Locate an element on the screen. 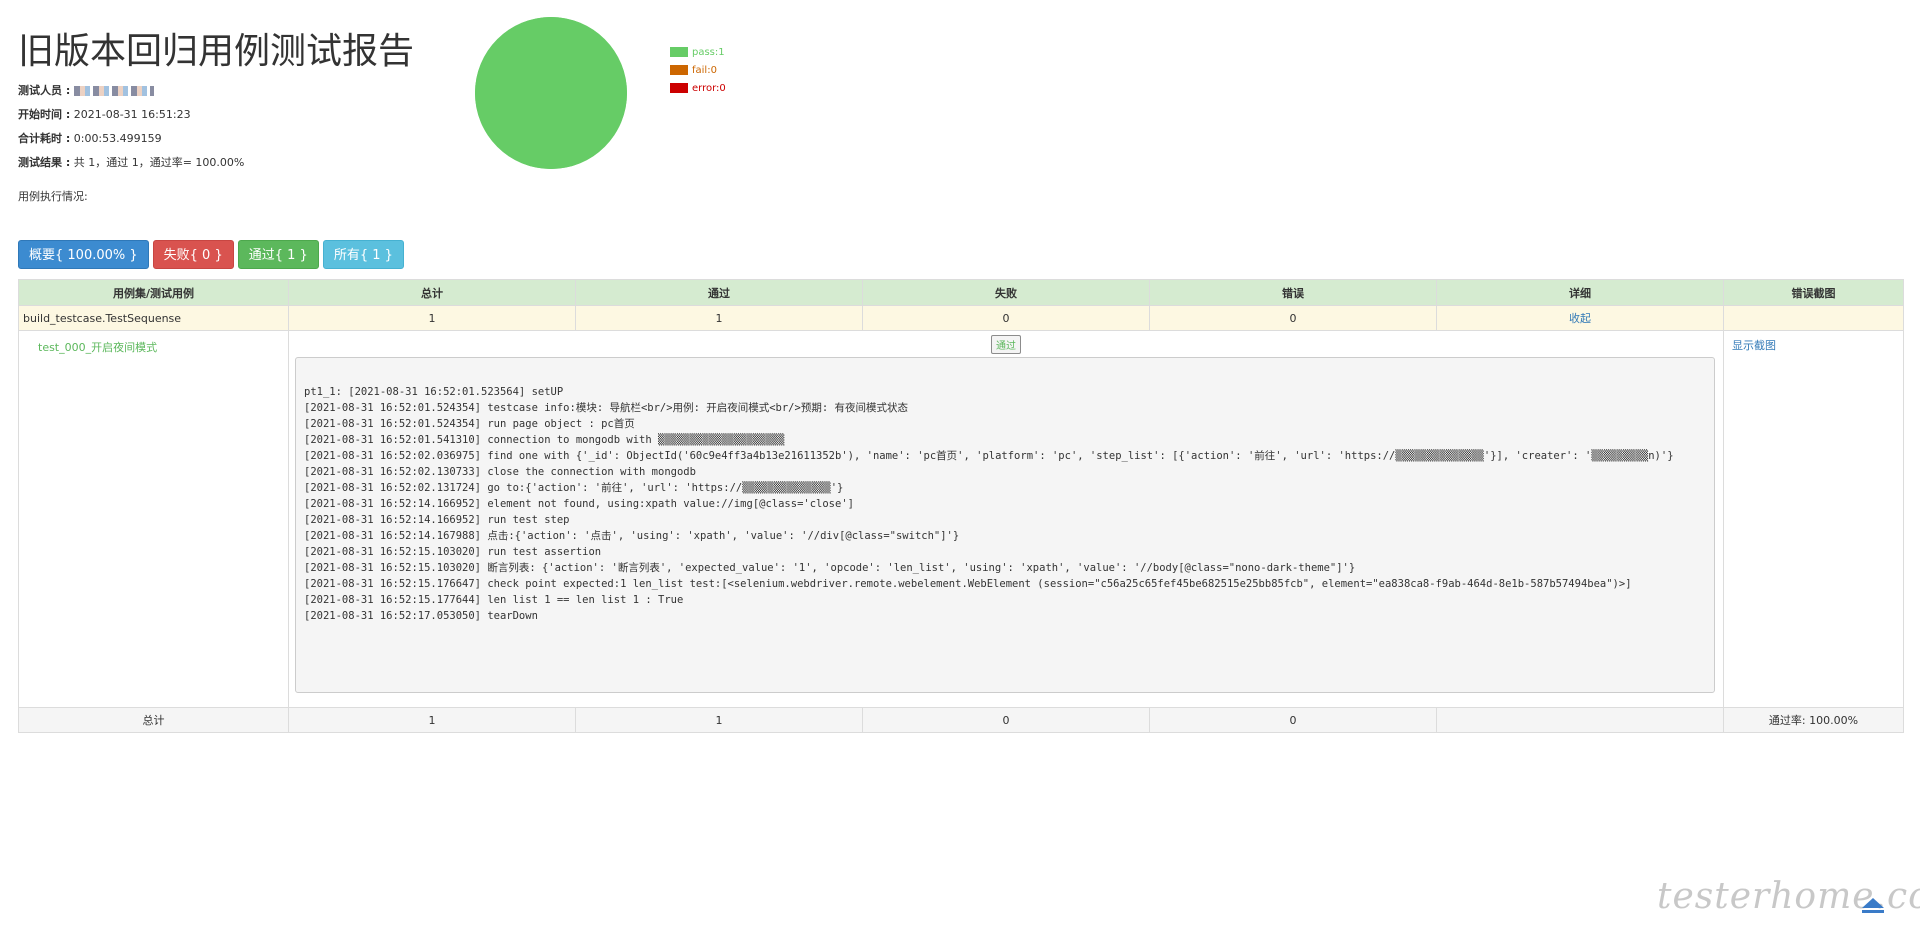 The height and width of the screenshot is (937, 1920). execution-label: 用例执行情况: is located at coordinates (53, 196).